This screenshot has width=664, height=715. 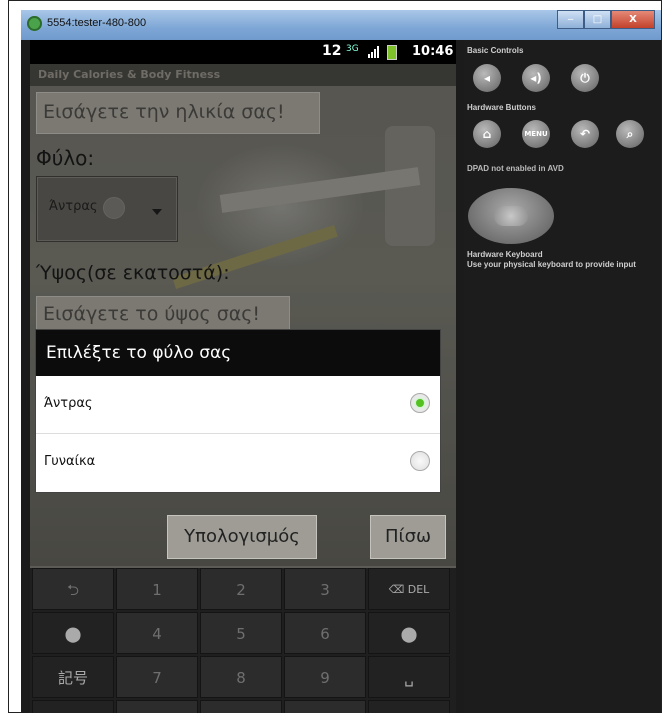 What do you see at coordinates (409, 589) in the screenshot?
I see `key-delete: ⌫ DEL` at bounding box center [409, 589].